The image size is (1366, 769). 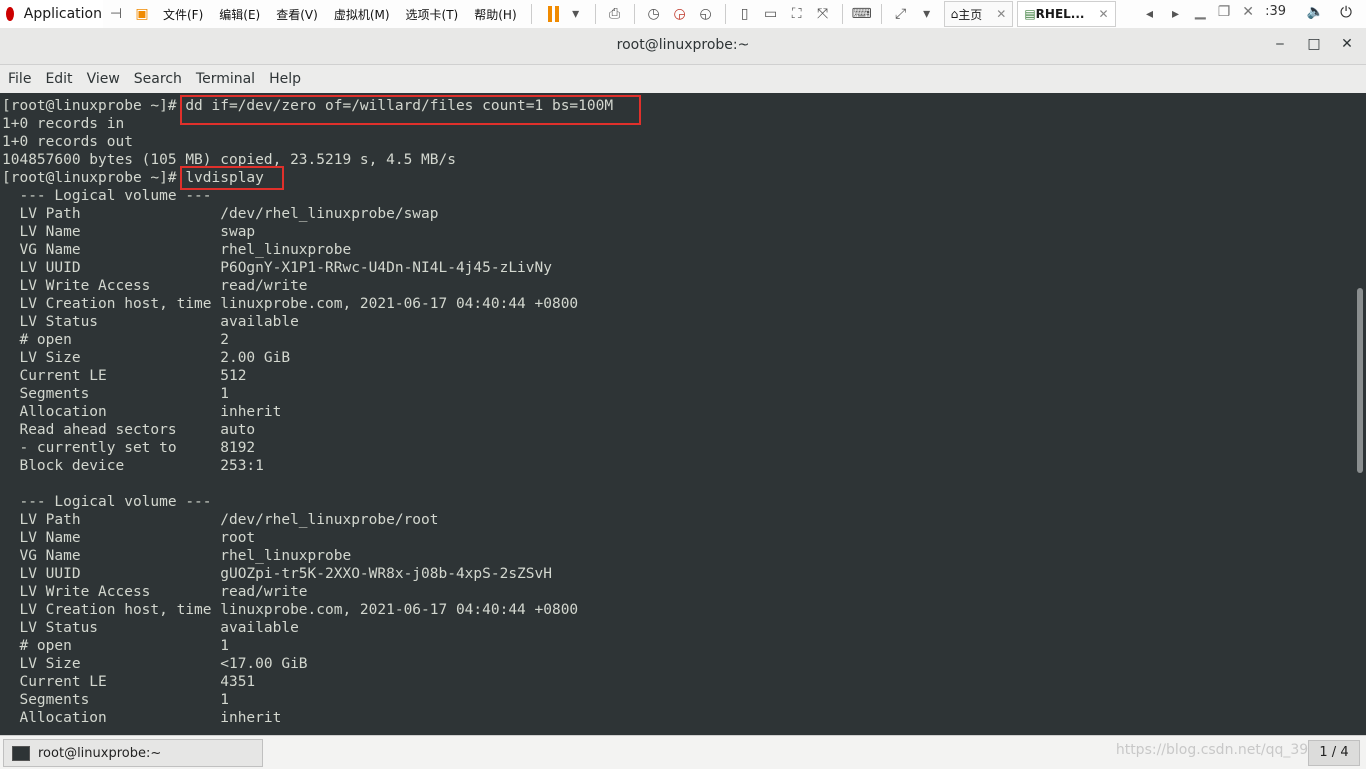 I want to click on terminal-line: Block device 253:1, so click(x=133, y=466).